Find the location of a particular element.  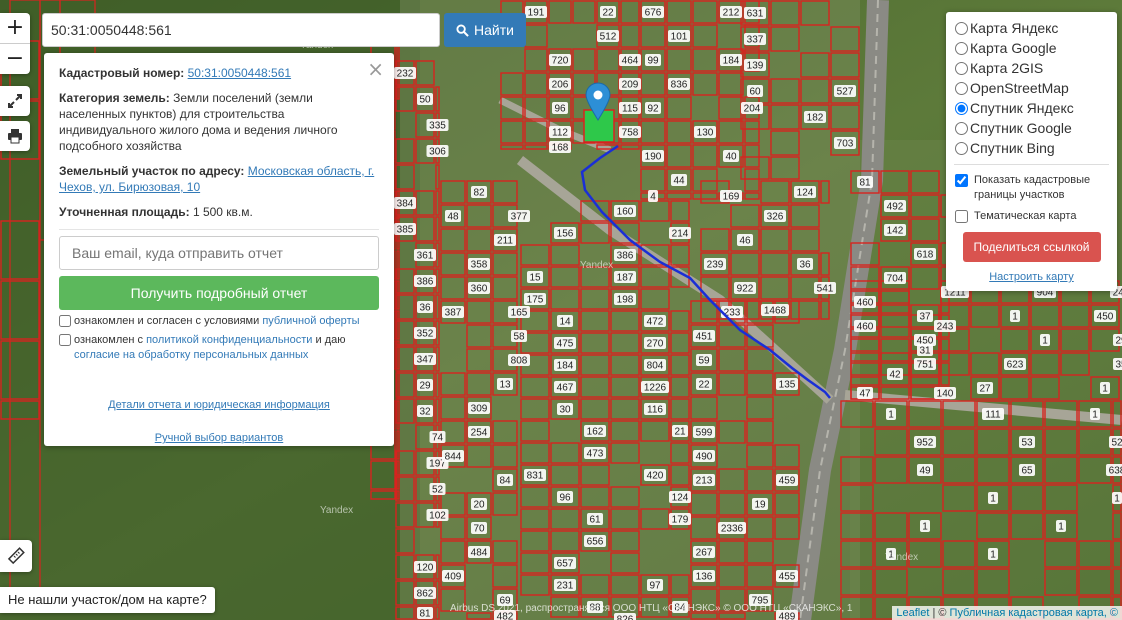

layer-option: OpenStreetMap is located at coordinates (1031, 88).